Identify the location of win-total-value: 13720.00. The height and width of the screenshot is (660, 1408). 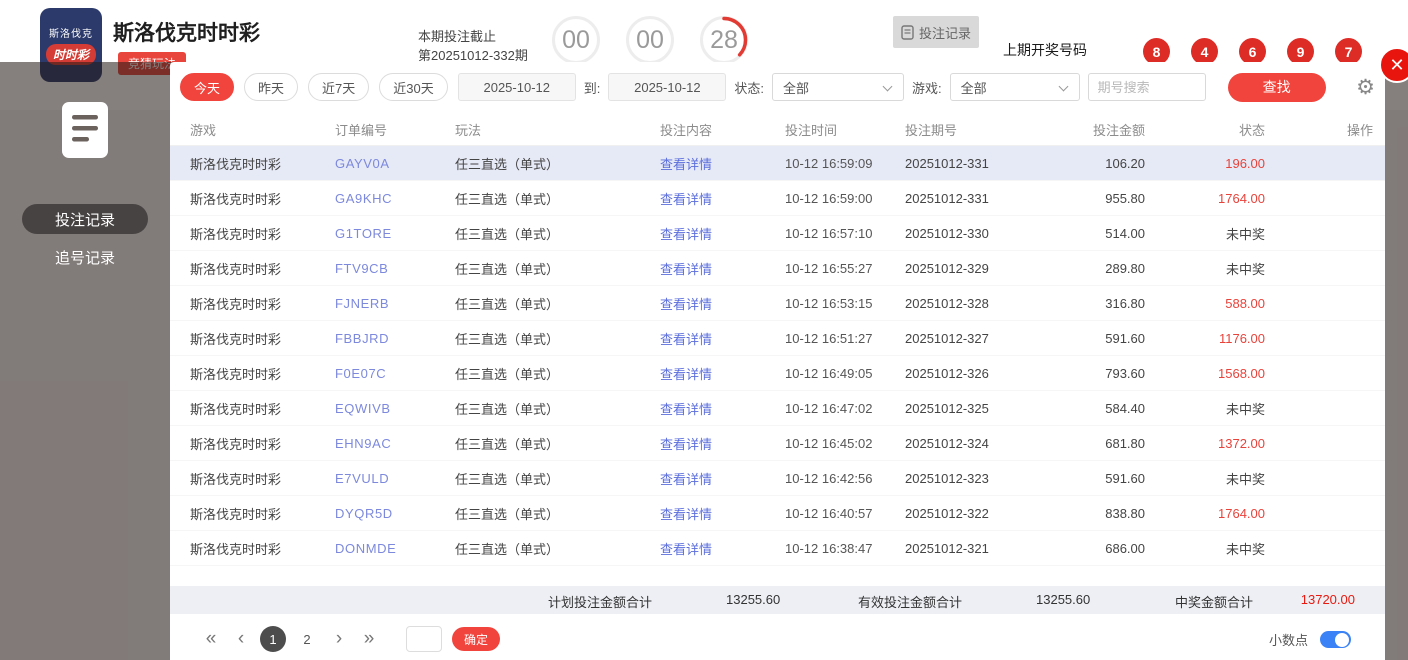
(1327, 599).